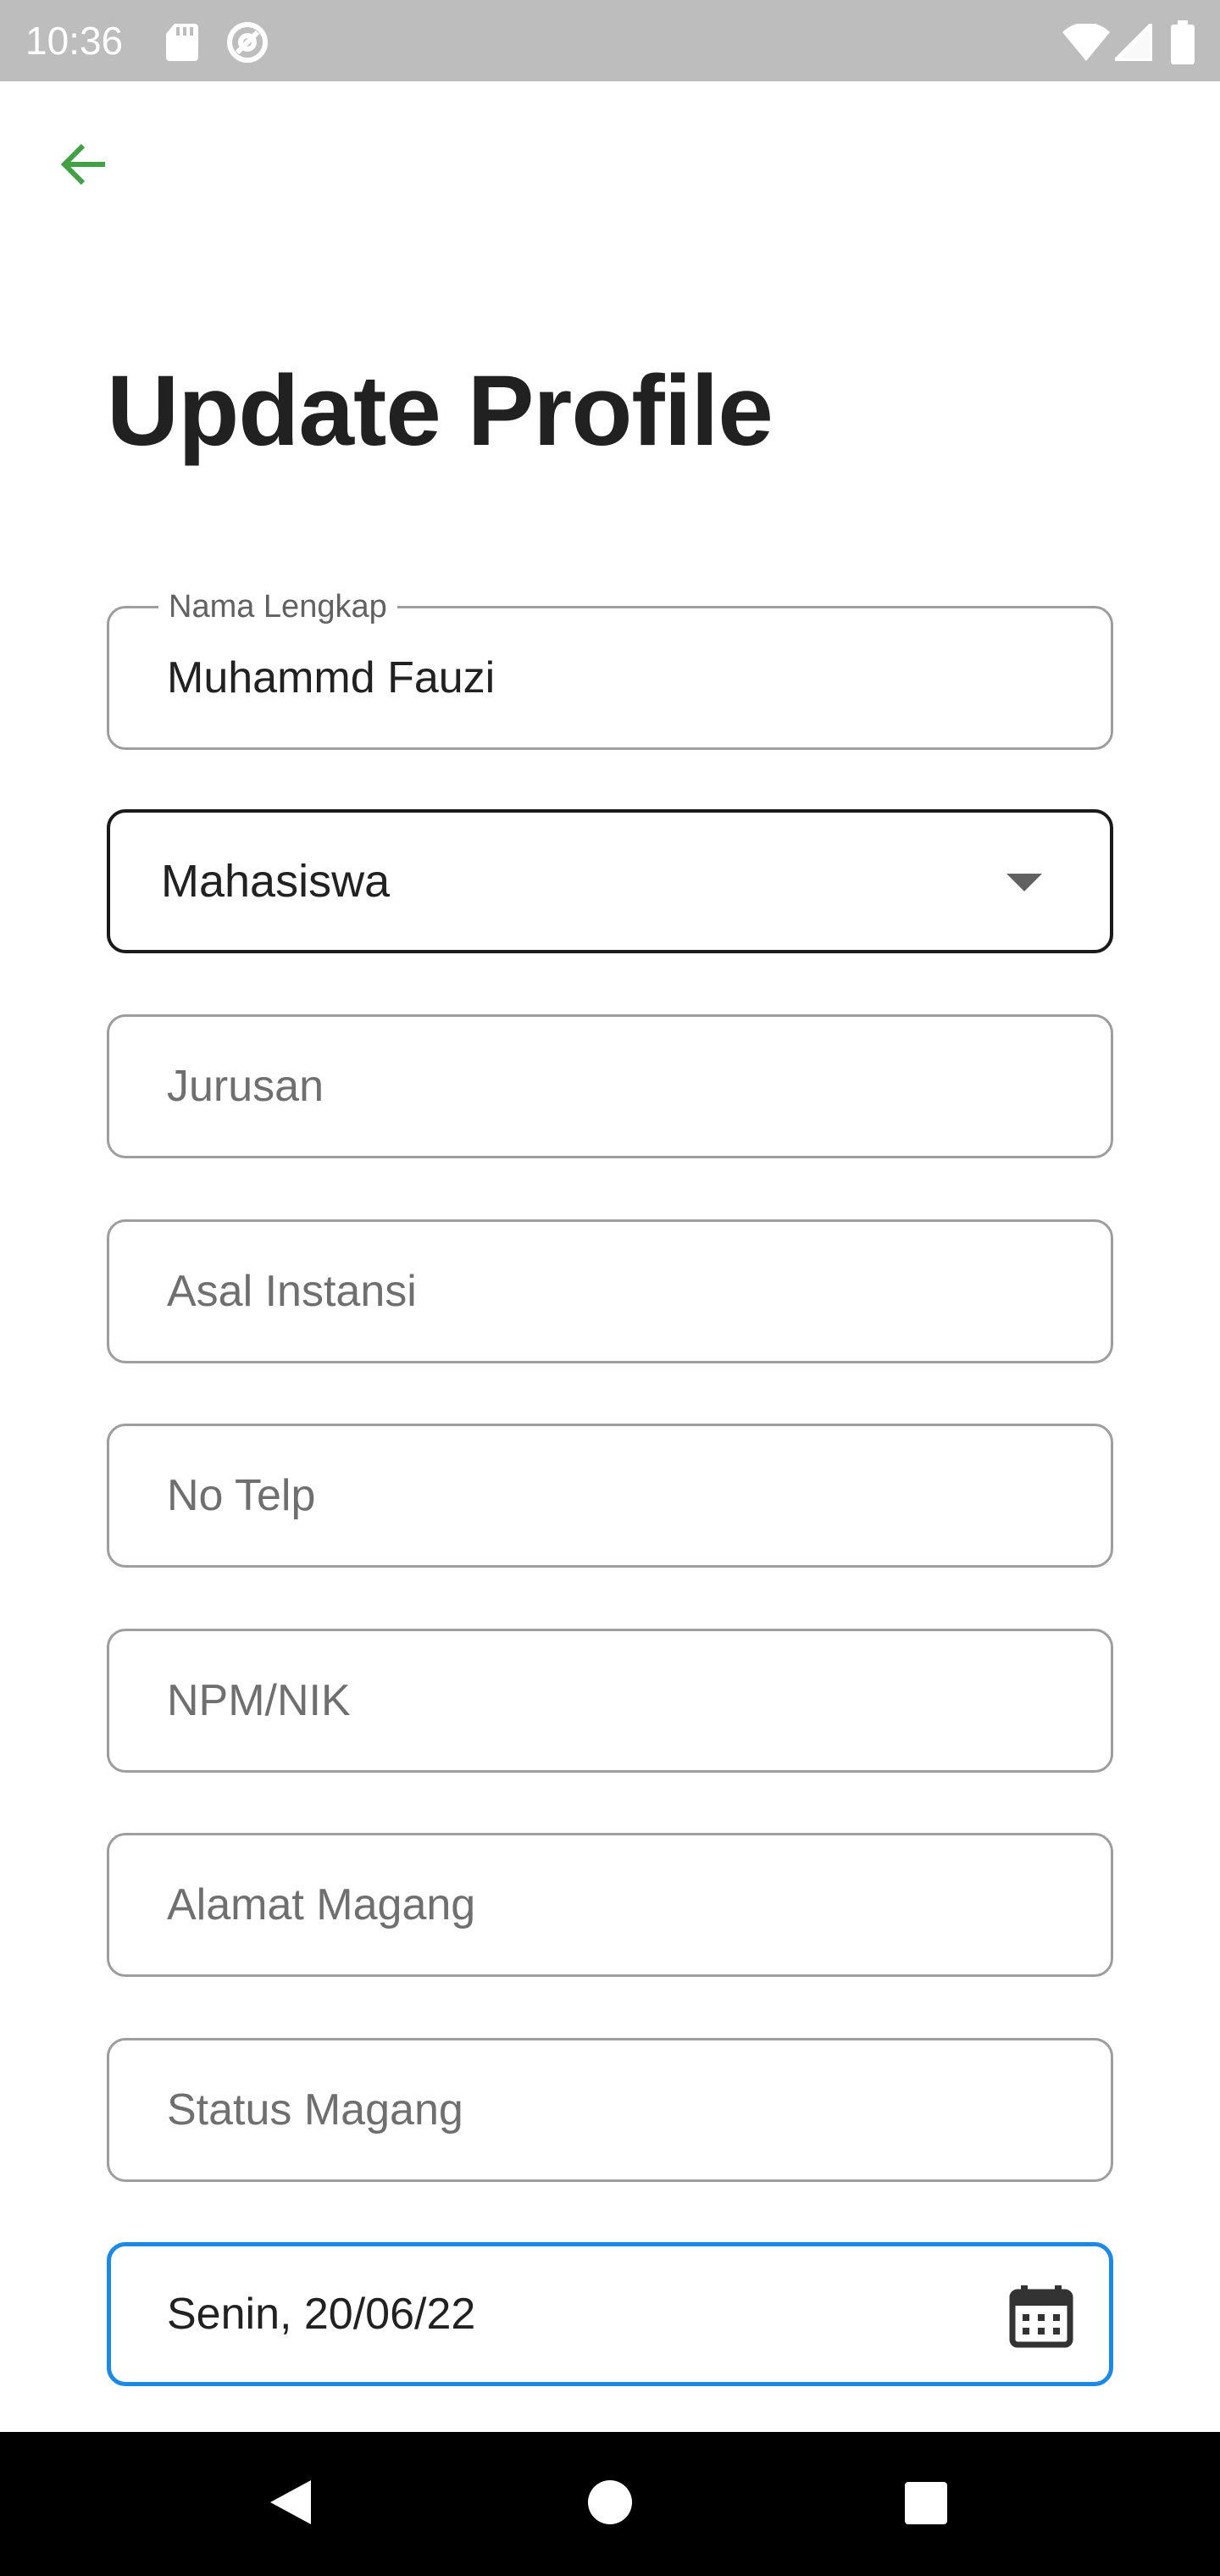 The image size is (1220, 2576). I want to click on jurusan-field, so click(610, 1086).